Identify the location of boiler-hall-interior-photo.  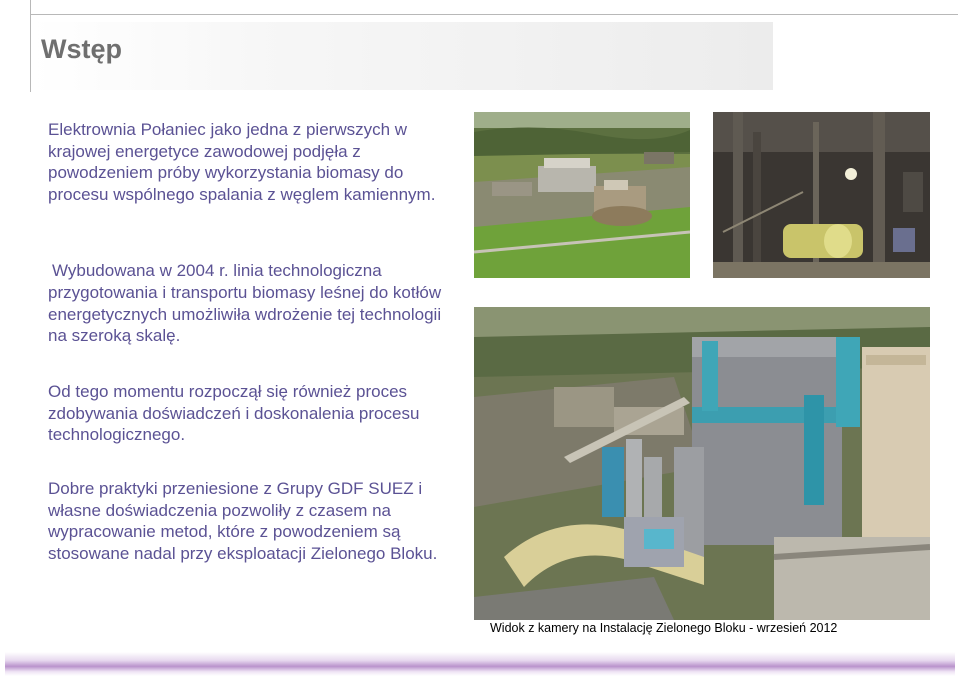
(821, 195).